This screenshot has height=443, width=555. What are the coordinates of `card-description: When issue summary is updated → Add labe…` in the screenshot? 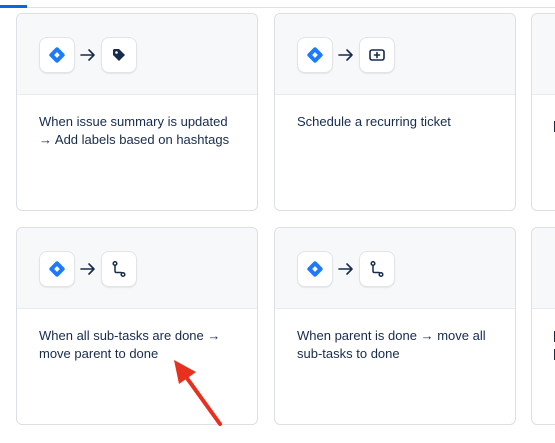 It's located at (134, 130).